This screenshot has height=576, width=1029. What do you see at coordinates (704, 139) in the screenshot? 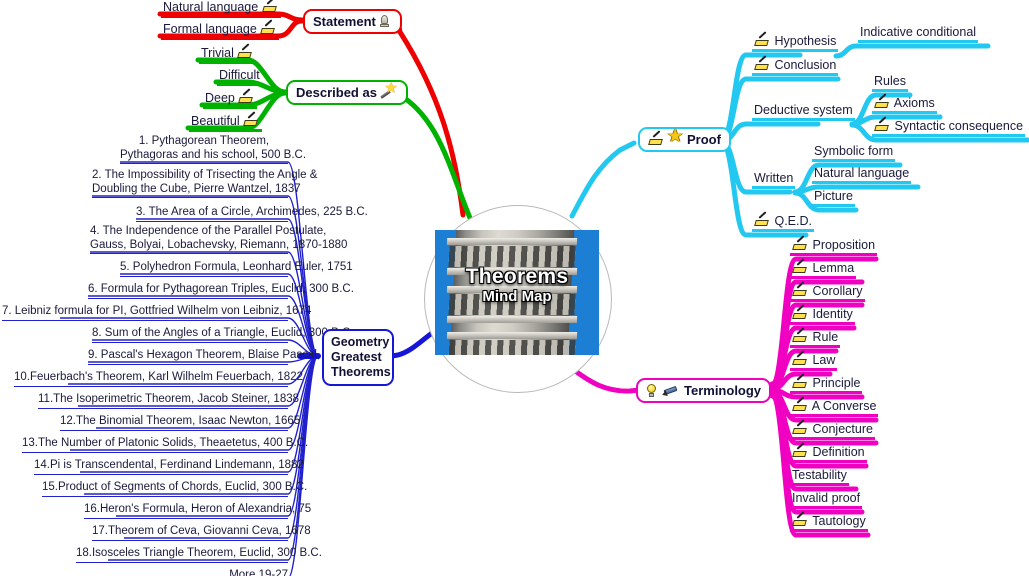
I see `proof-label: Proof` at bounding box center [704, 139].